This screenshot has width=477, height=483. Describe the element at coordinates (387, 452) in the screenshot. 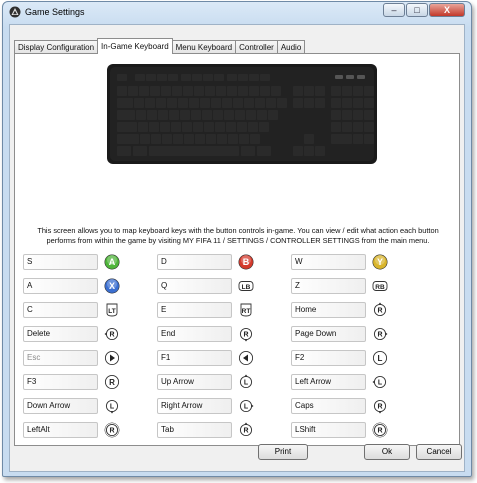

I see `ok-button: Ok` at that location.